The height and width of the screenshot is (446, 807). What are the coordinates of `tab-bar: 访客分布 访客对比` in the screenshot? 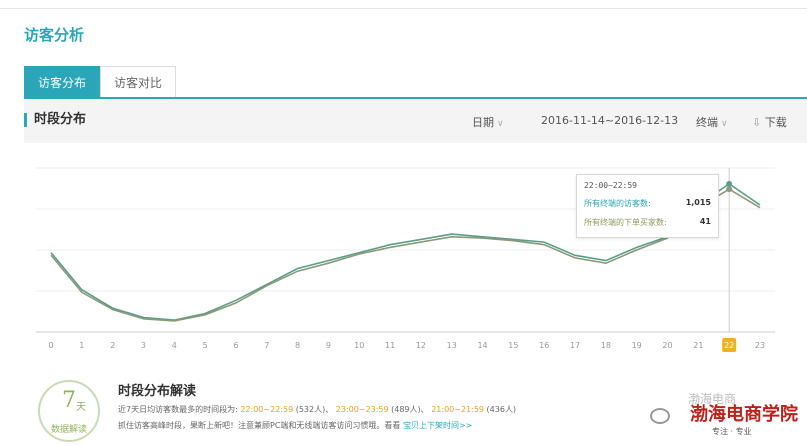 It's located at (100, 82).